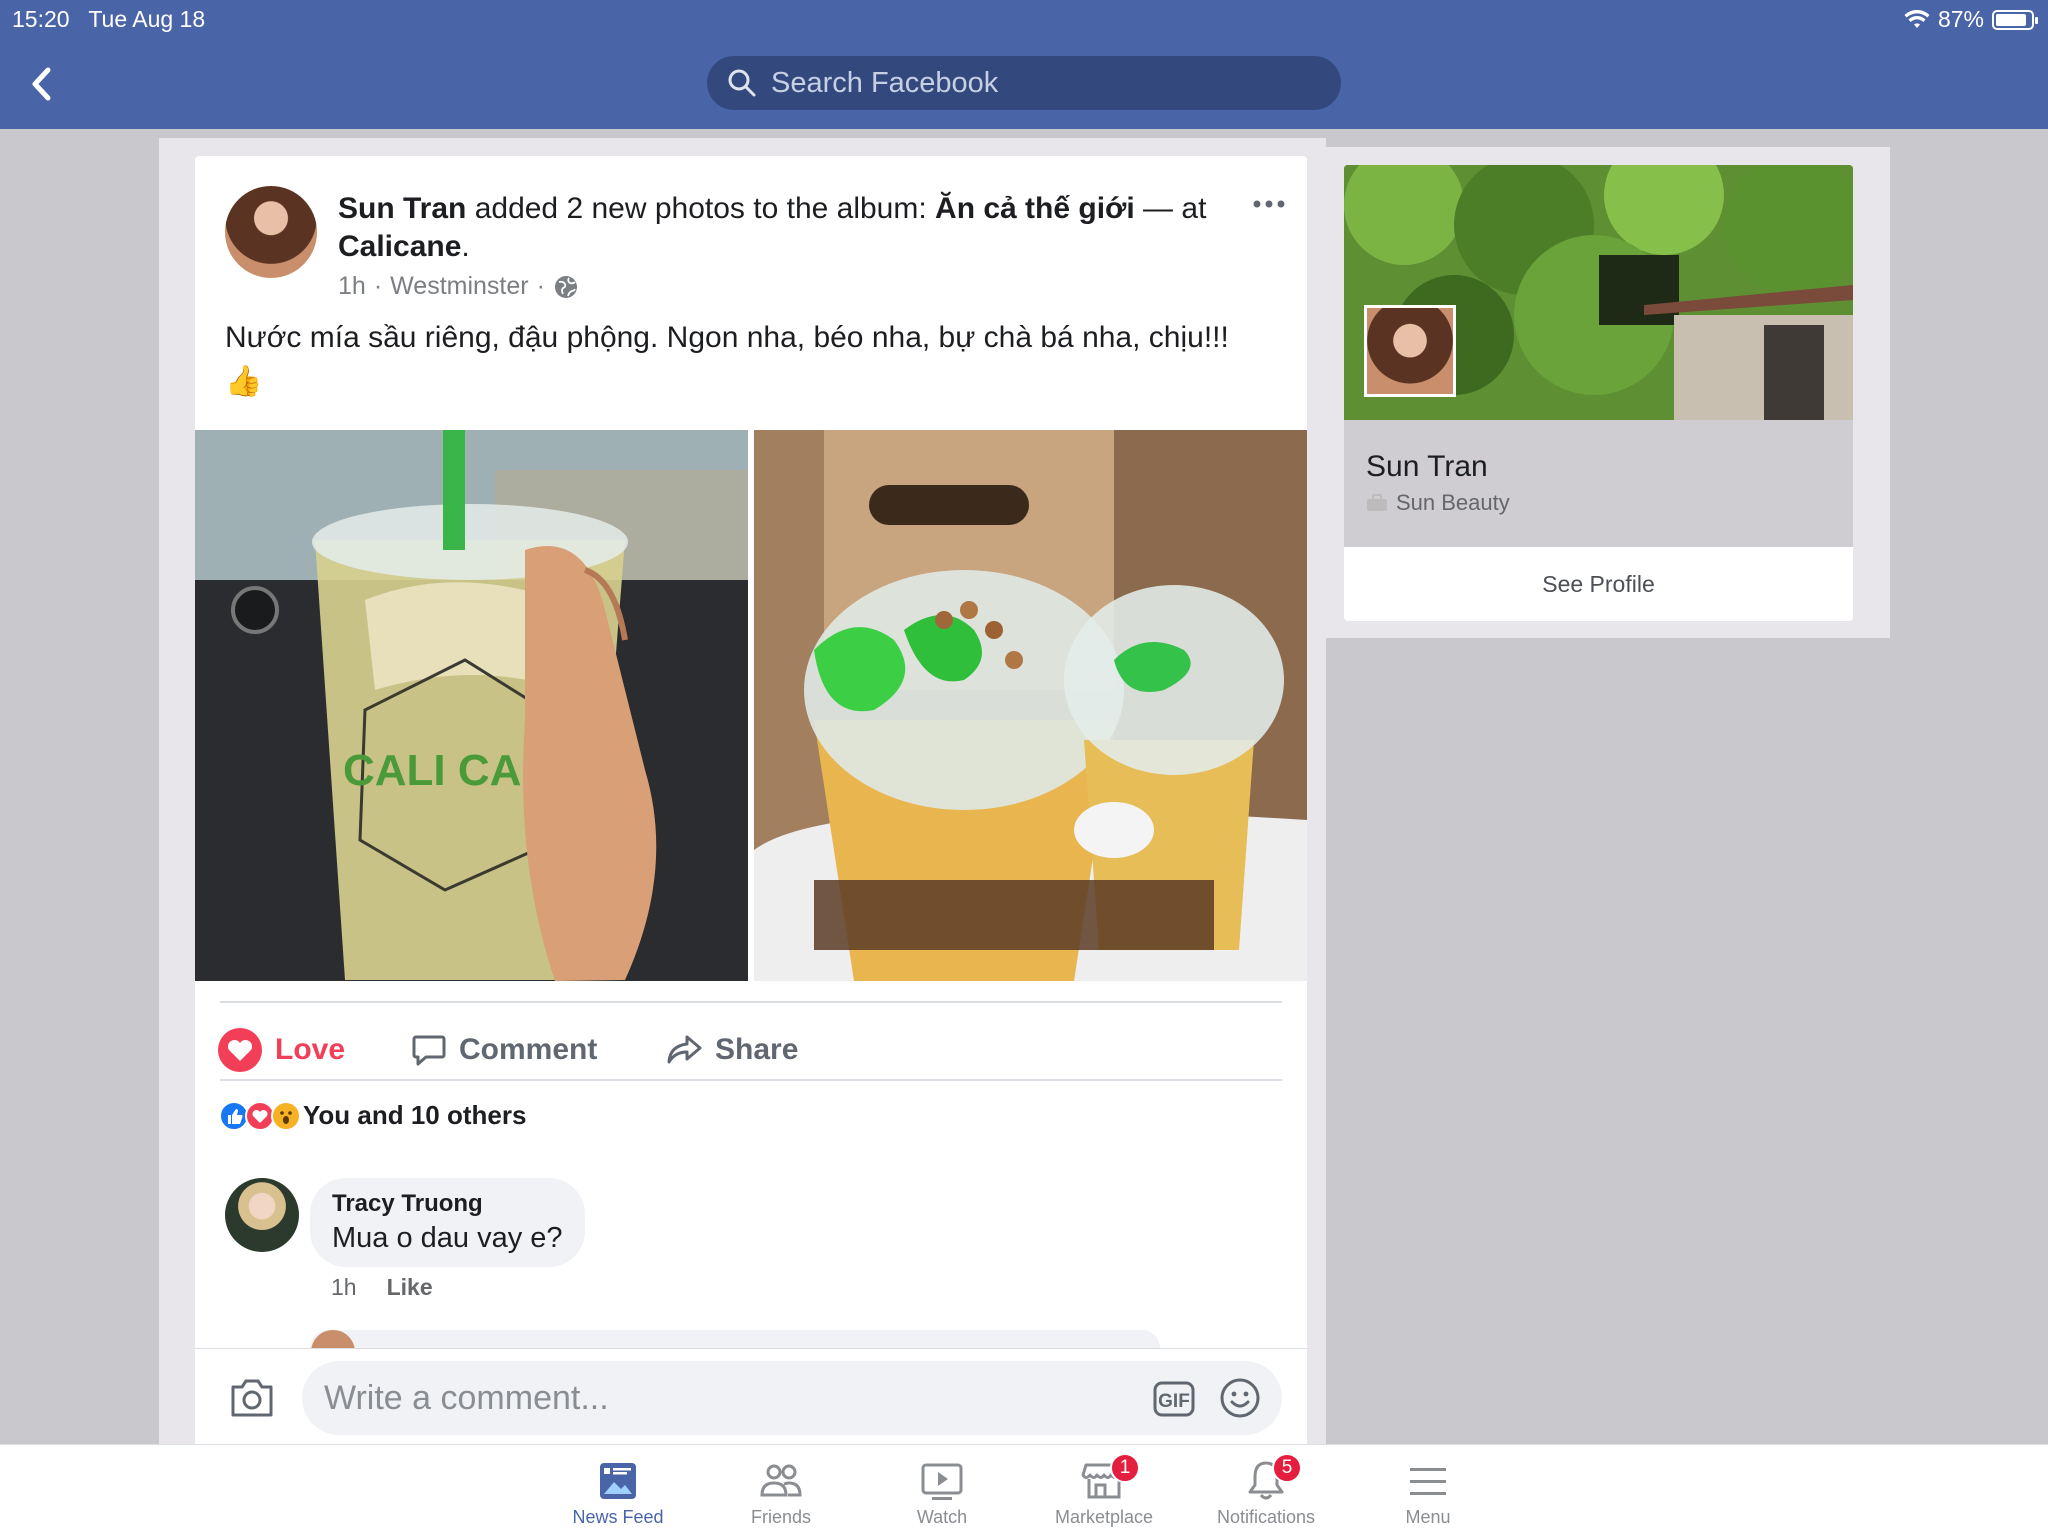 Image resolution: width=2048 pixels, height=1536 pixels. What do you see at coordinates (399, 246) in the screenshot?
I see `place-link: Calicane` at bounding box center [399, 246].